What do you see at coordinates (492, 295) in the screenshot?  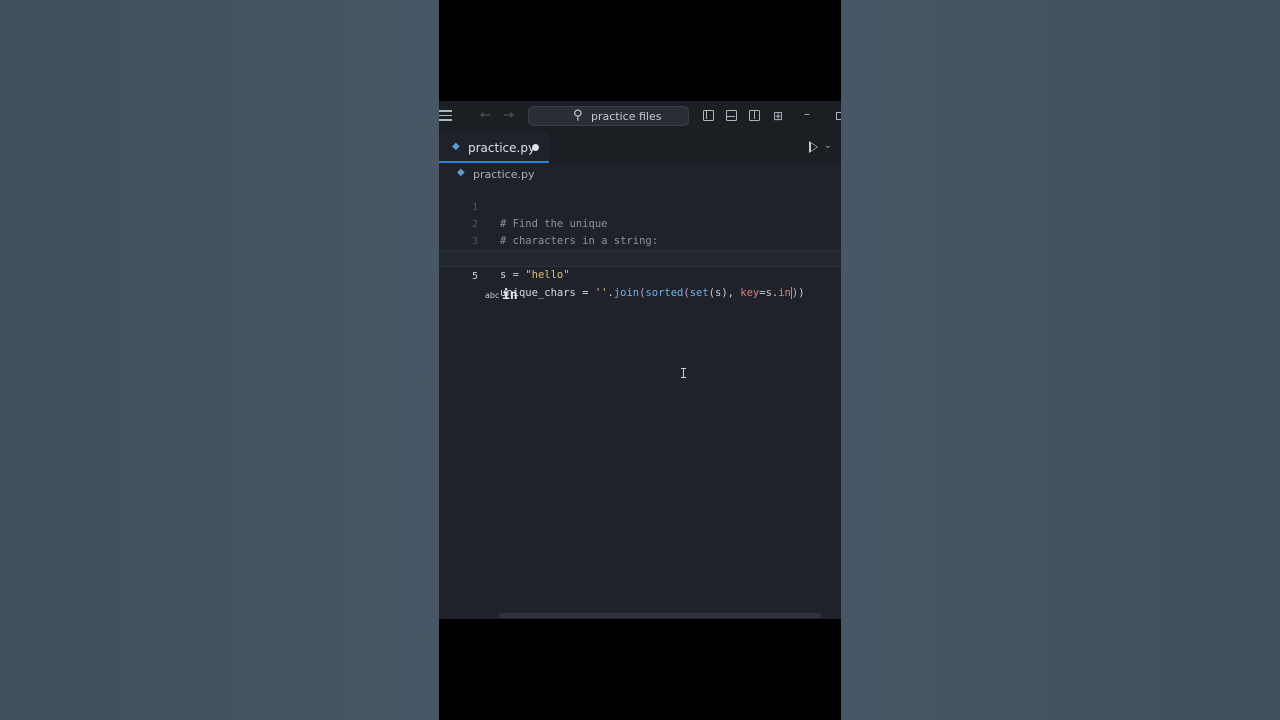 I see `text-suggestion-icon: abc` at bounding box center [492, 295].